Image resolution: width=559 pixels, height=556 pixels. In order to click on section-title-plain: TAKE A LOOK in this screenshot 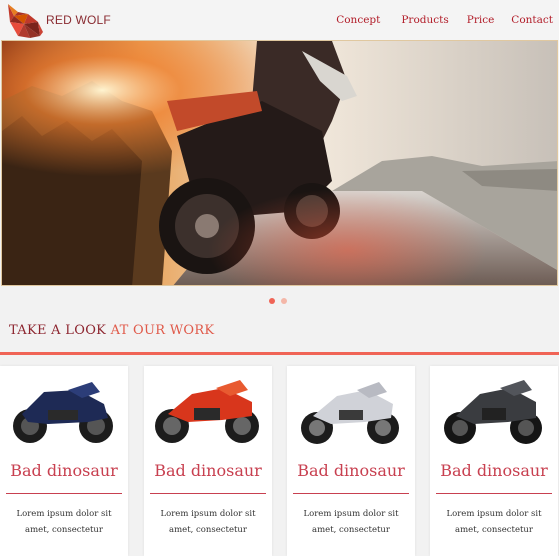, I will do `click(58, 330)`.